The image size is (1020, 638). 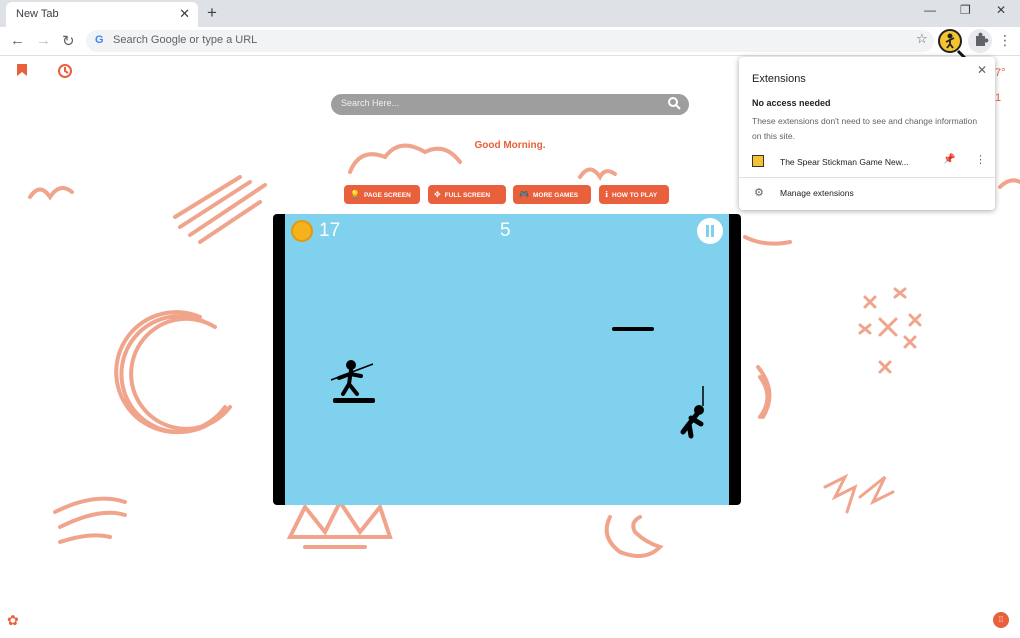 I want to click on omnibox: G Search Google or type a URL, so click(x=510, y=41).